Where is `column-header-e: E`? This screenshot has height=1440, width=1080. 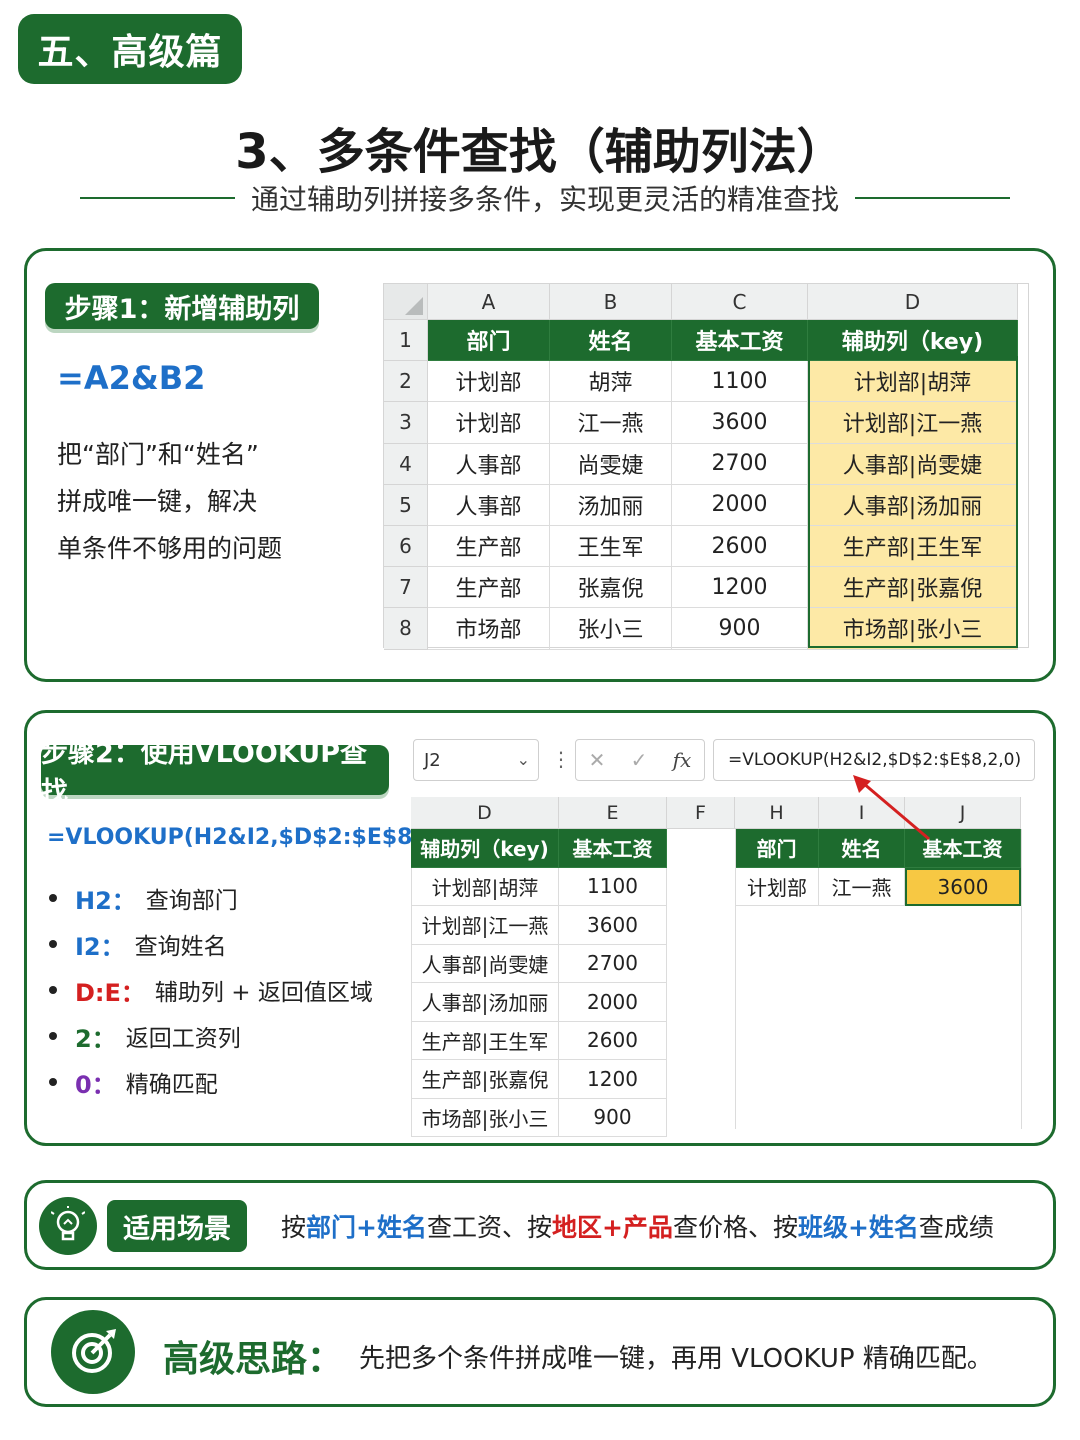 column-header-e: E is located at coordinates (613, 813).